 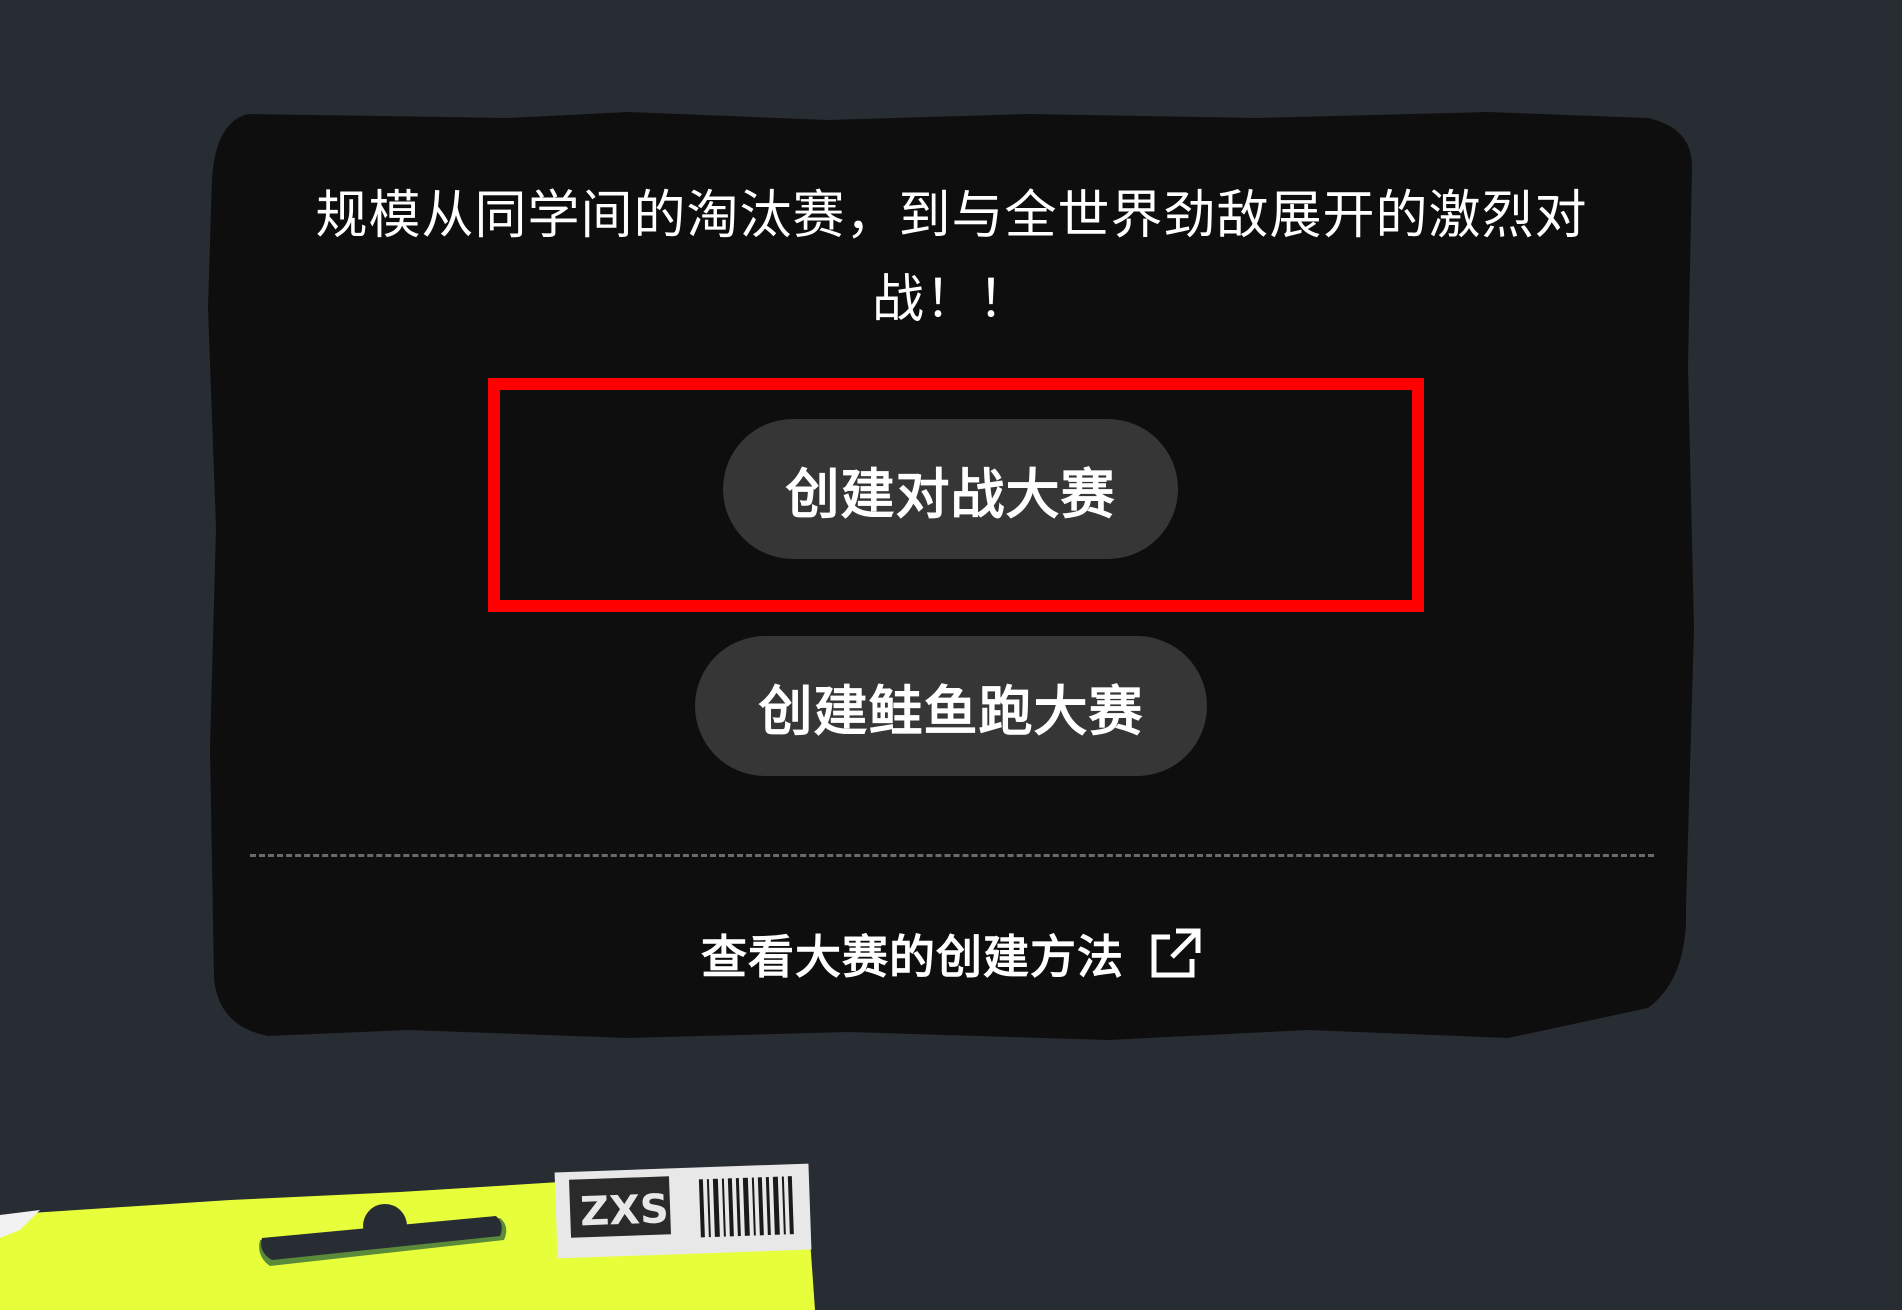 I want to click on create-salmon-run-tournament-button: 创建鲑鱼跑大赛, so click(x=951, y=706).